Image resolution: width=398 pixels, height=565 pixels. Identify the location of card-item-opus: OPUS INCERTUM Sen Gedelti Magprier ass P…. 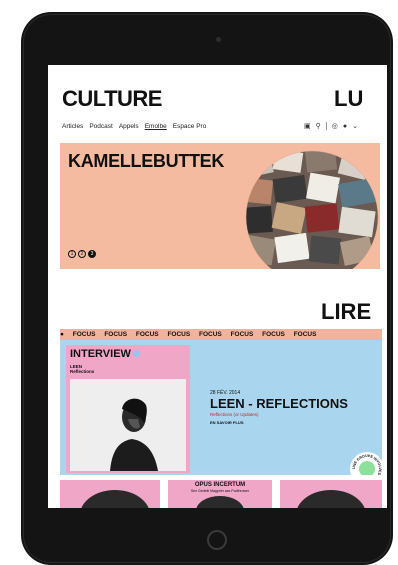
(220, 494).